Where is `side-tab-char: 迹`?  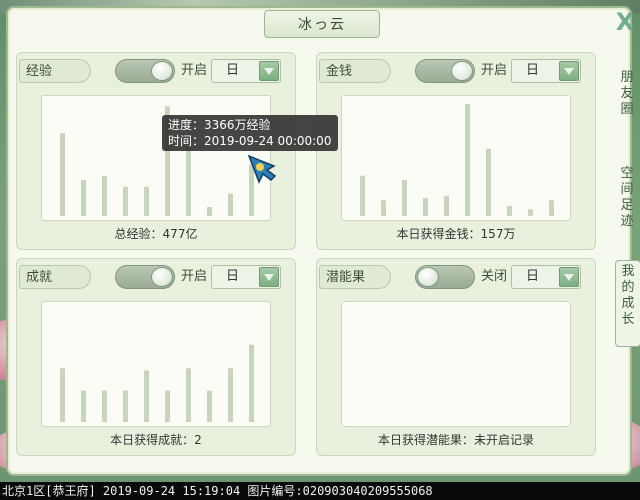
side-tab-char: 迹 is located at coordinates (627, 221).